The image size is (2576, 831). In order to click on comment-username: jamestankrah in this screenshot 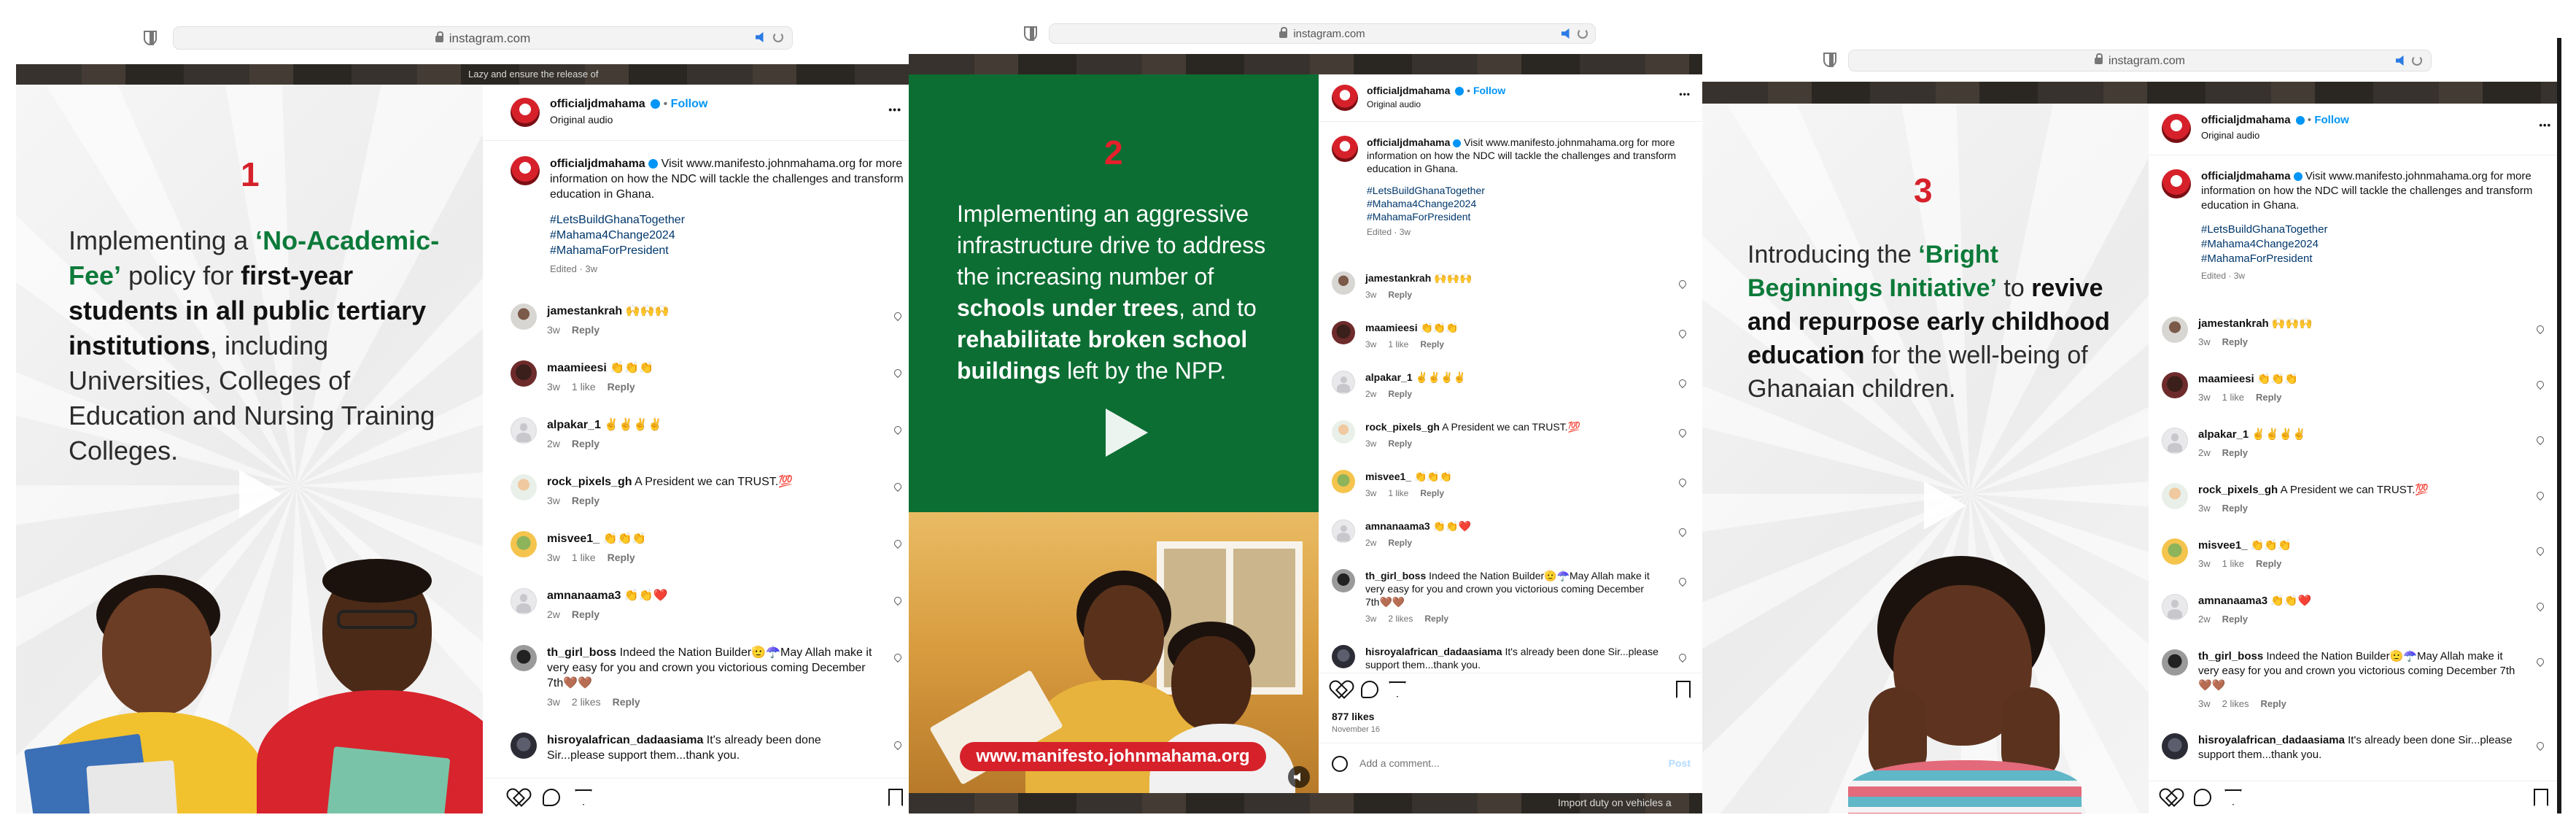, I will do `click(585, 311)`.